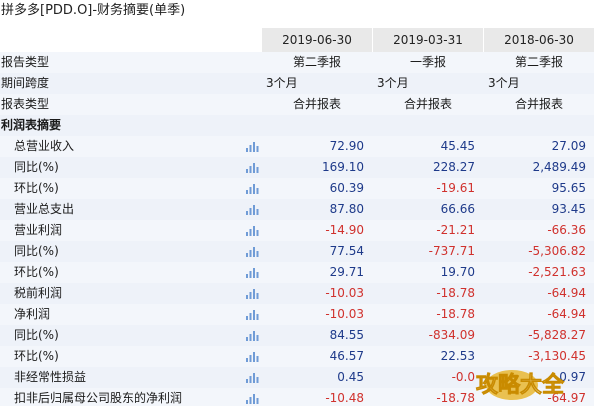 Image resolution: width=594 pixels, height=406 pixels. I want to click on table-row: 环比(%) 29.71 19.70 -2,521.63, so click(297, 272).